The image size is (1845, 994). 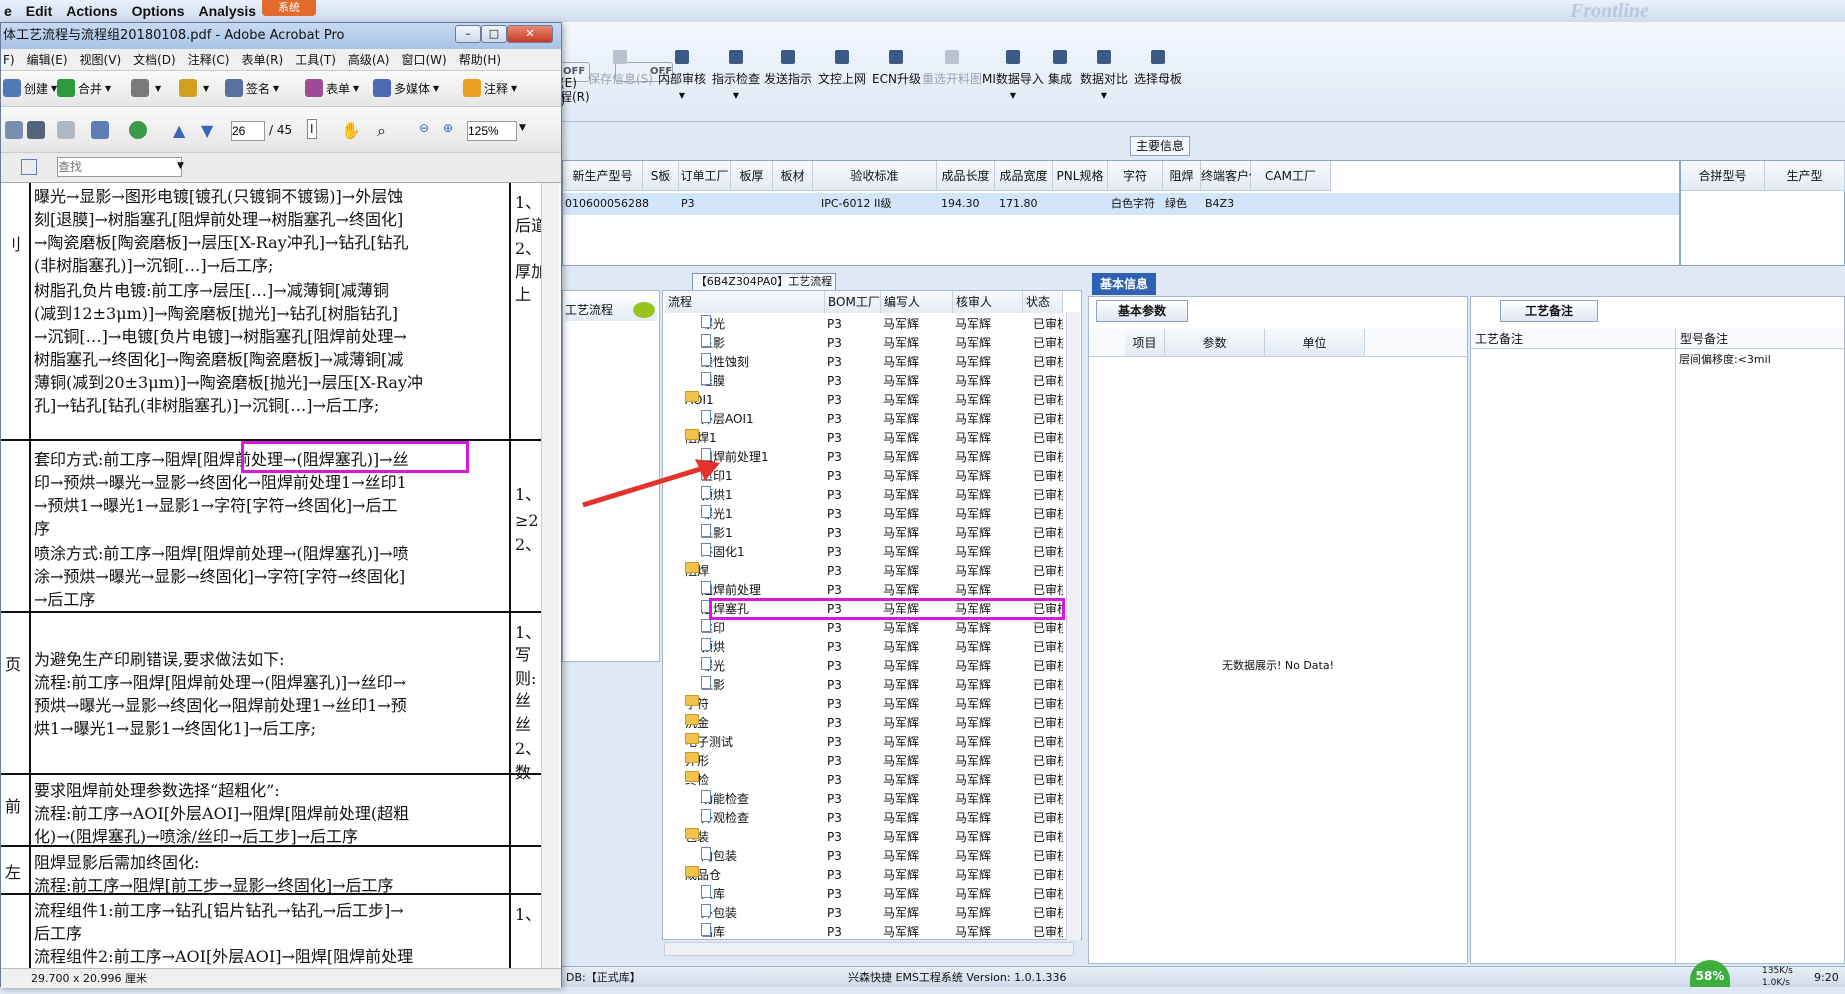 I want to click on tree-row: 外观检查P3马军辉马军辉已审核, so click(x=863, y=818).